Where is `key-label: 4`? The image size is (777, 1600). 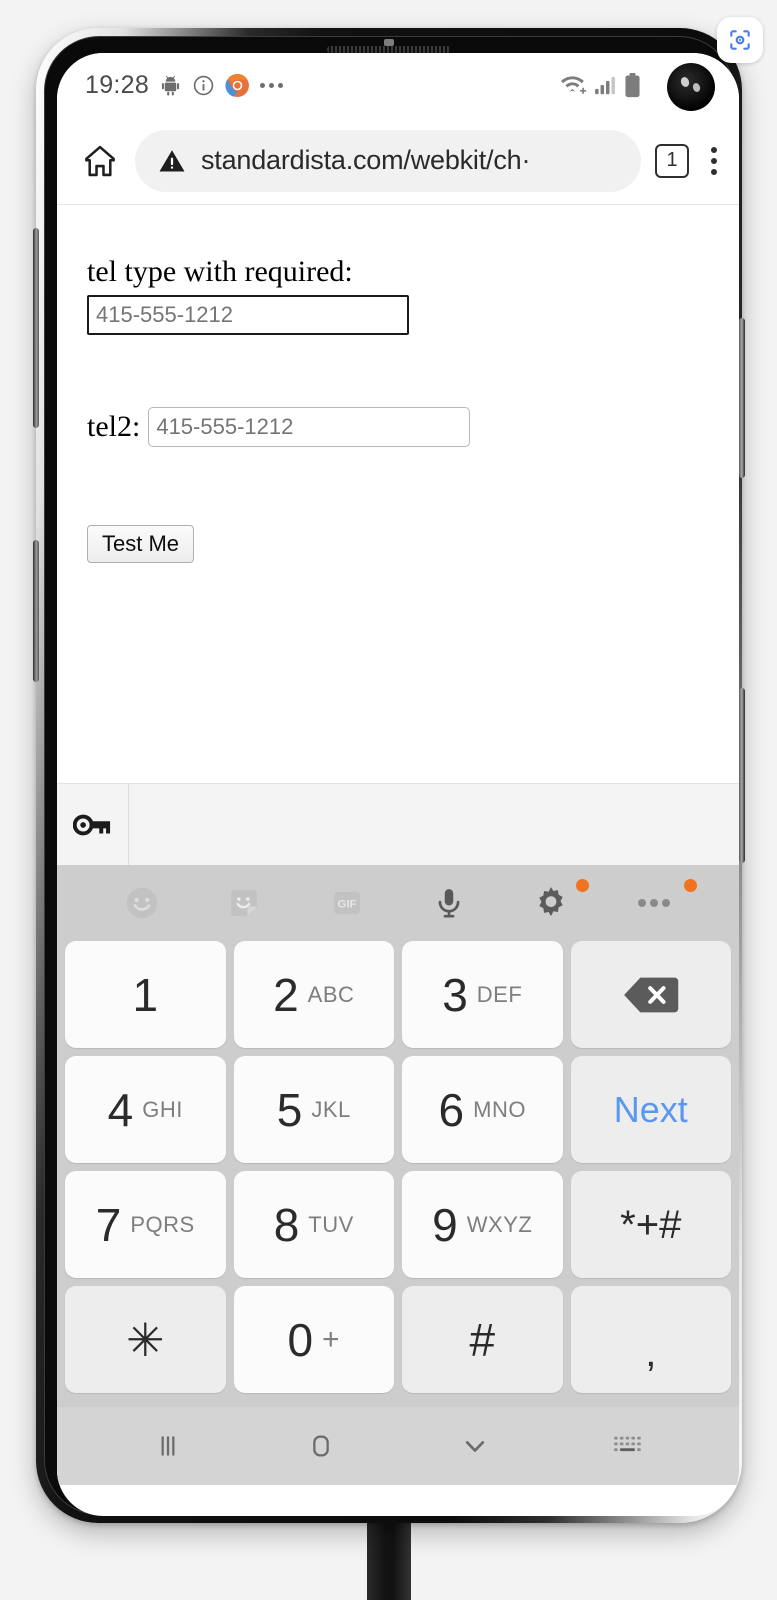
key-label: 4 is located at coordinates (120, 1109).